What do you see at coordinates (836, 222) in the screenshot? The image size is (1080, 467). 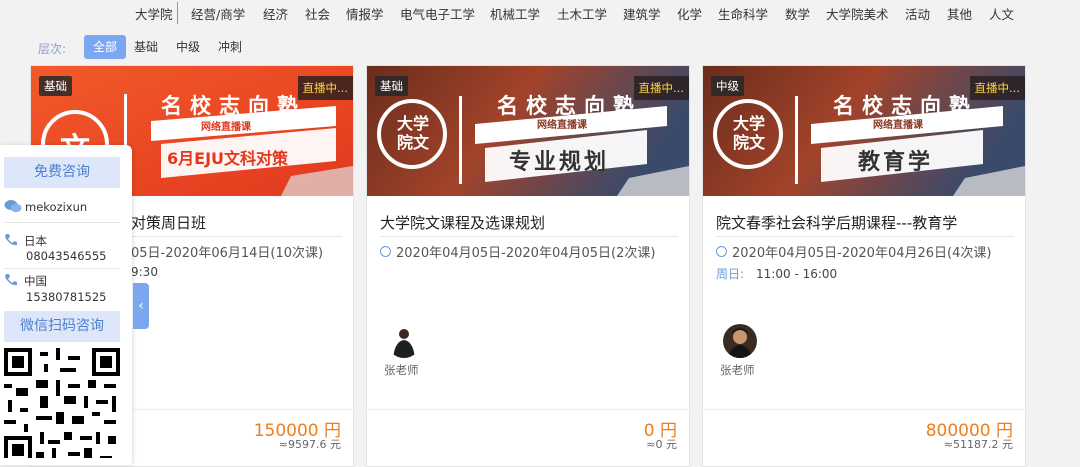 I see `course-title: 院文春季社会科学后期课程---教育学` at bounding box center [836, 222].